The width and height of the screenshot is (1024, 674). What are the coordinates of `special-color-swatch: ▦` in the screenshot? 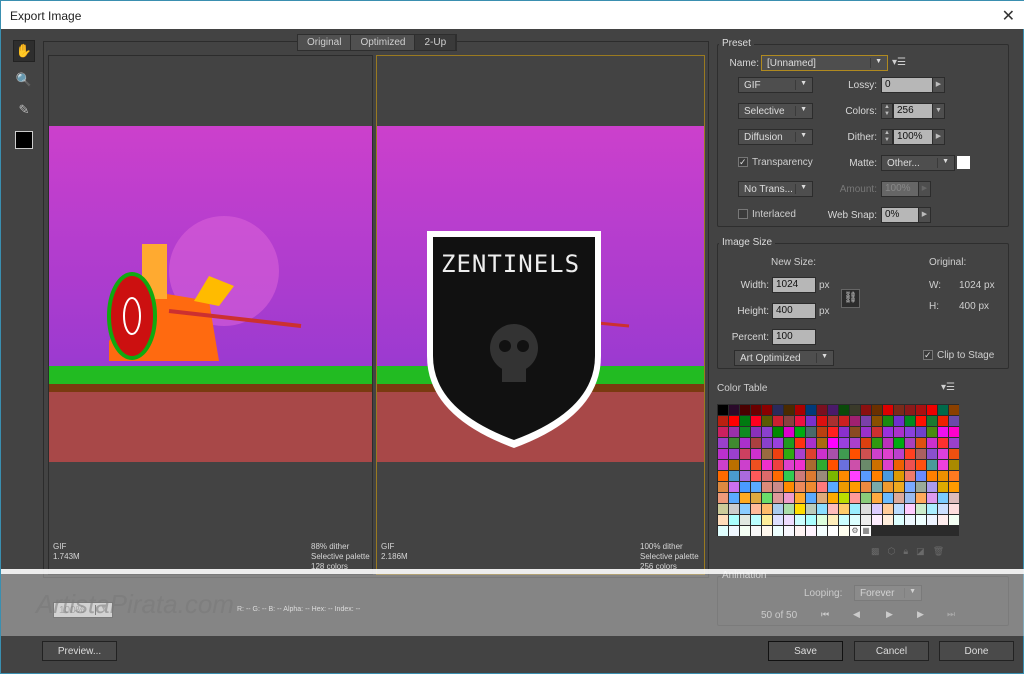 It's located at (866, 531).